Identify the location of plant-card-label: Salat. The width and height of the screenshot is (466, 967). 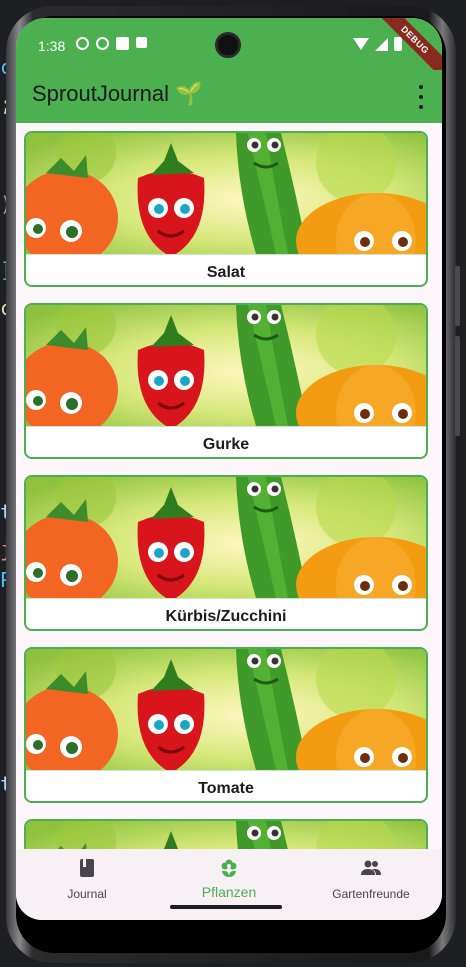
(226, 269).